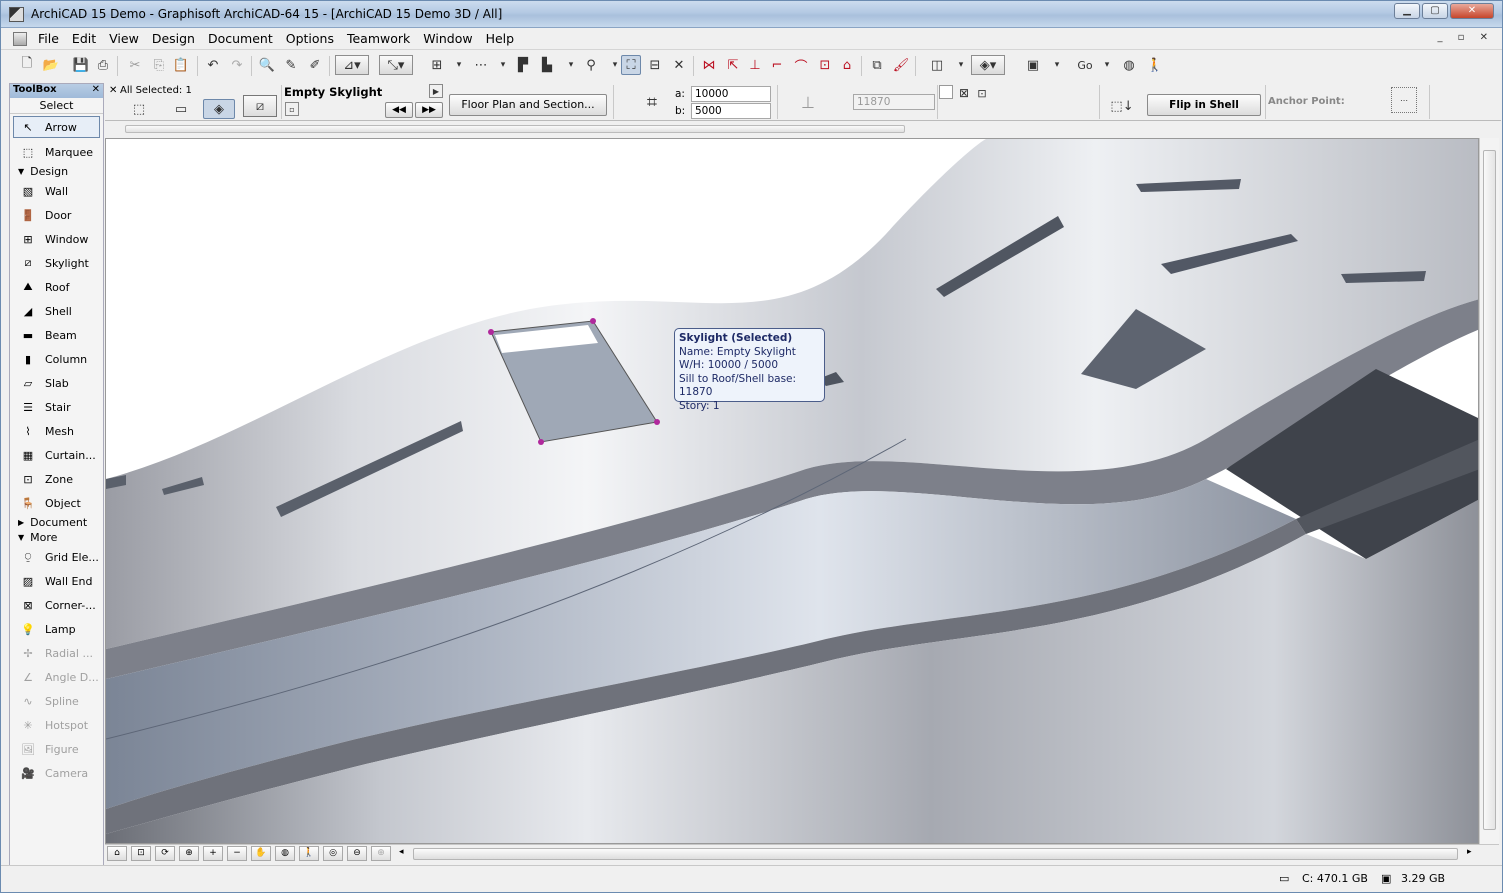 The height and width of the screenshot is (893, 1503). Describe the element at coordinates (56, 725) in the screenshot. I see `tool-hotspot: ✳ Hotspot` at that location.